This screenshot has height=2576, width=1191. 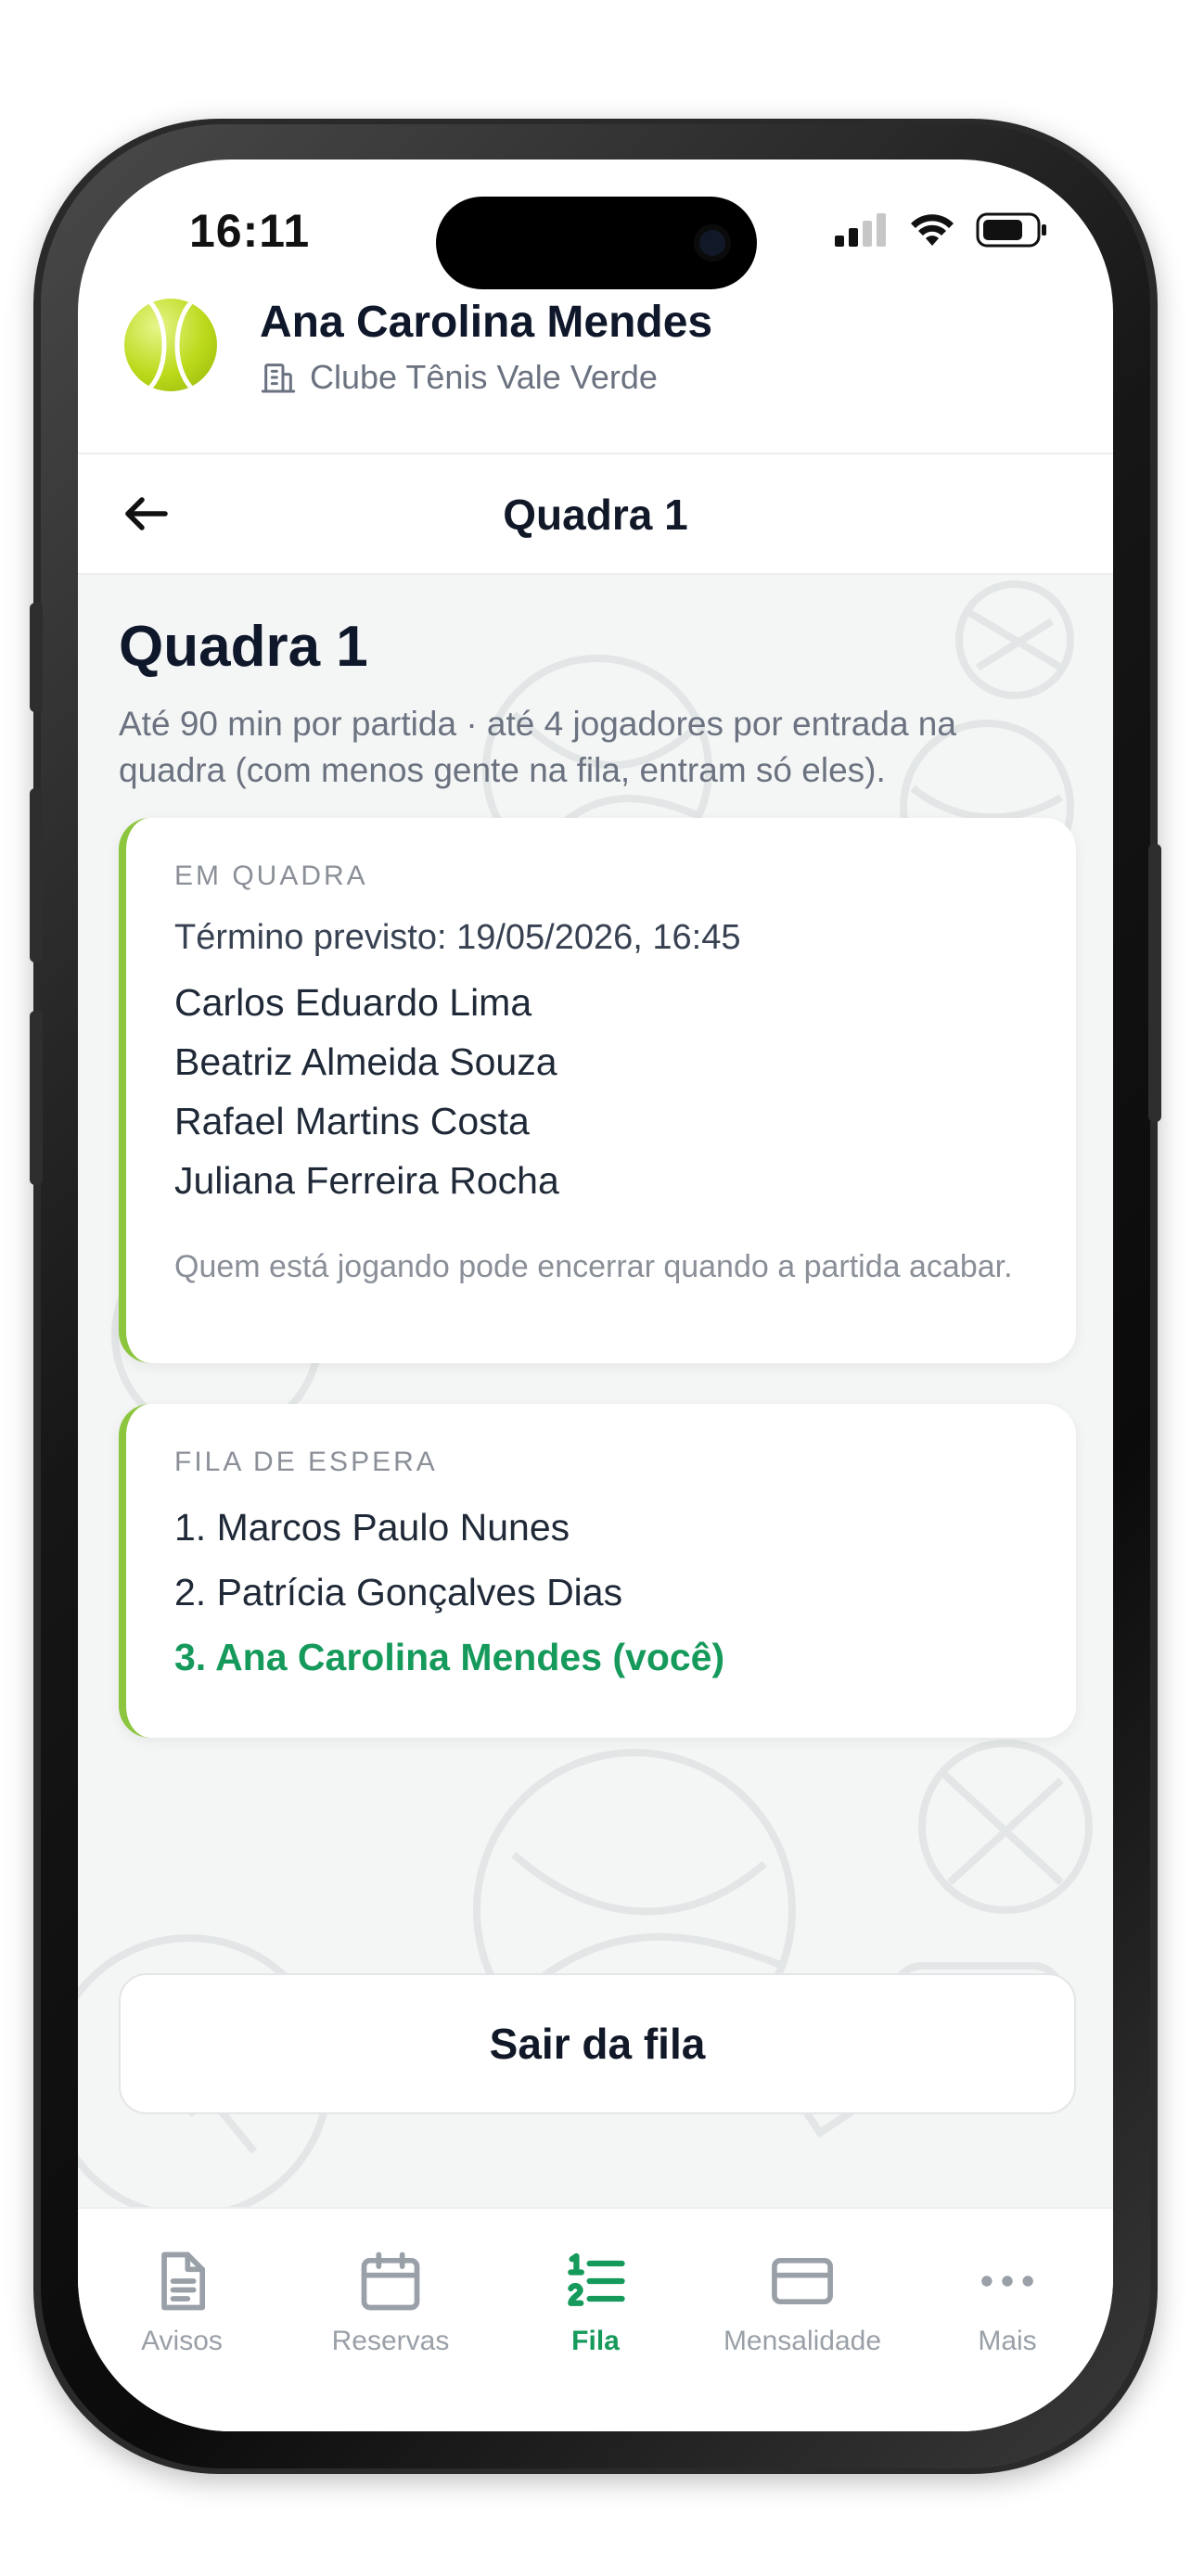 What do you see at coordinates (932, 230) in the screenshot?
I see `wifi-icon` at bounding box center [932, 230].